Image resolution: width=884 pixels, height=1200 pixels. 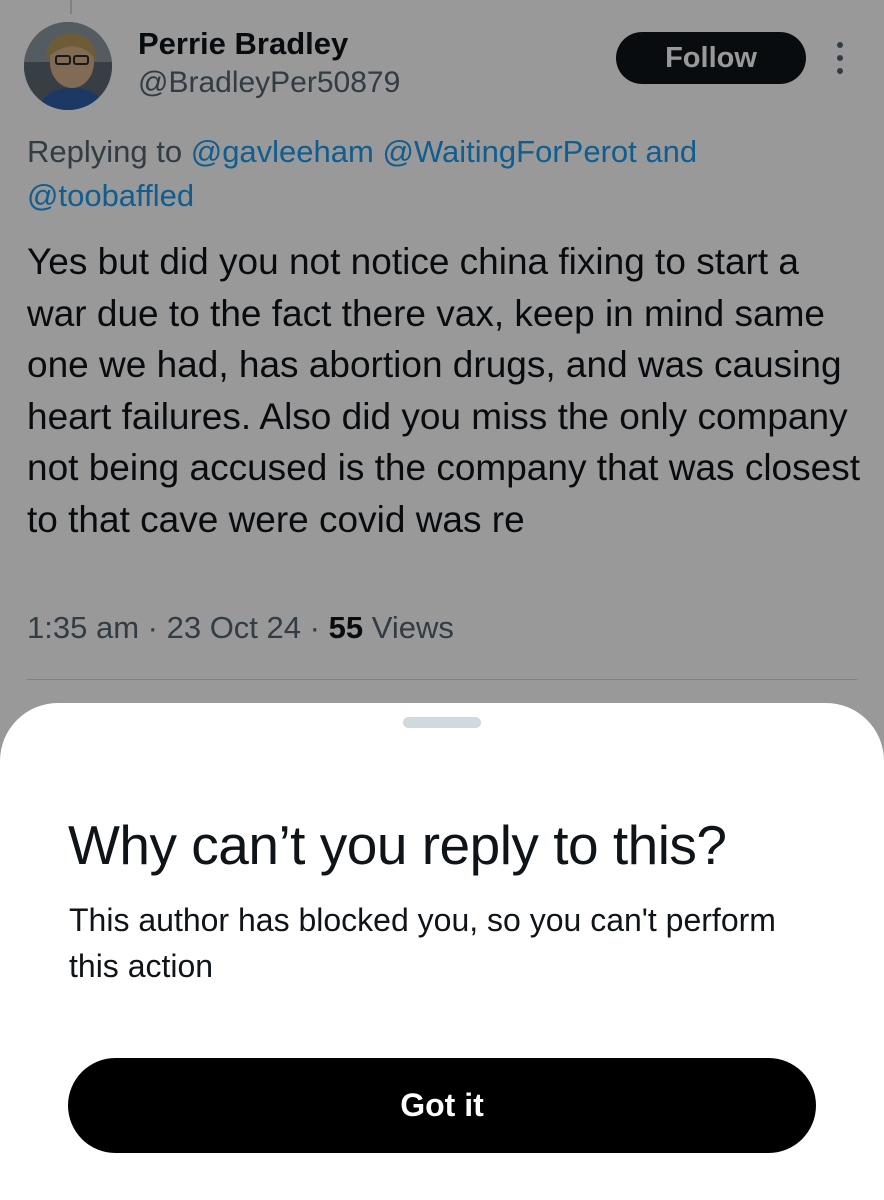 I want to click on sheet-title: Why can’t you reply to this?, so click(x=397, y=845).